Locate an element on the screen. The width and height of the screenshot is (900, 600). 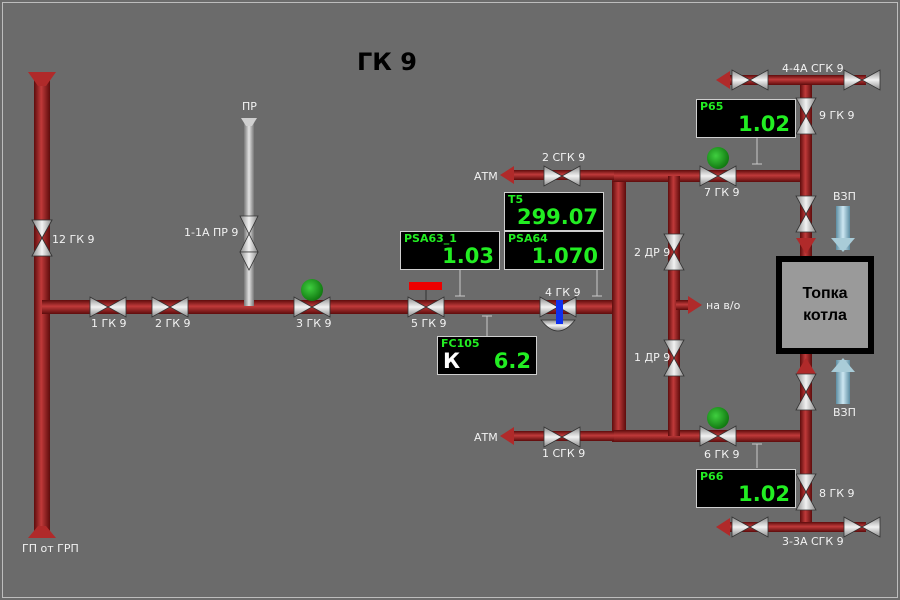
atm-bottom-arrow is located at coordinates (507, 436).